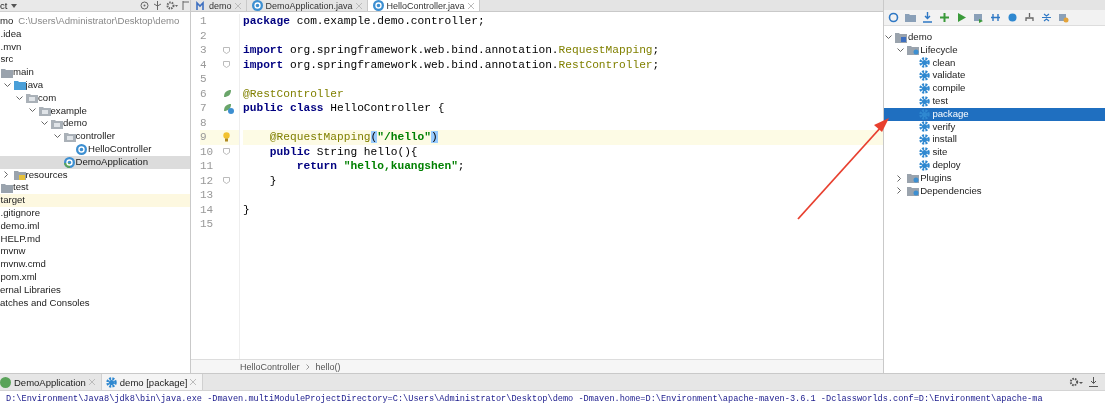  I want to click on editor-tab: demo, so click(219, 5).